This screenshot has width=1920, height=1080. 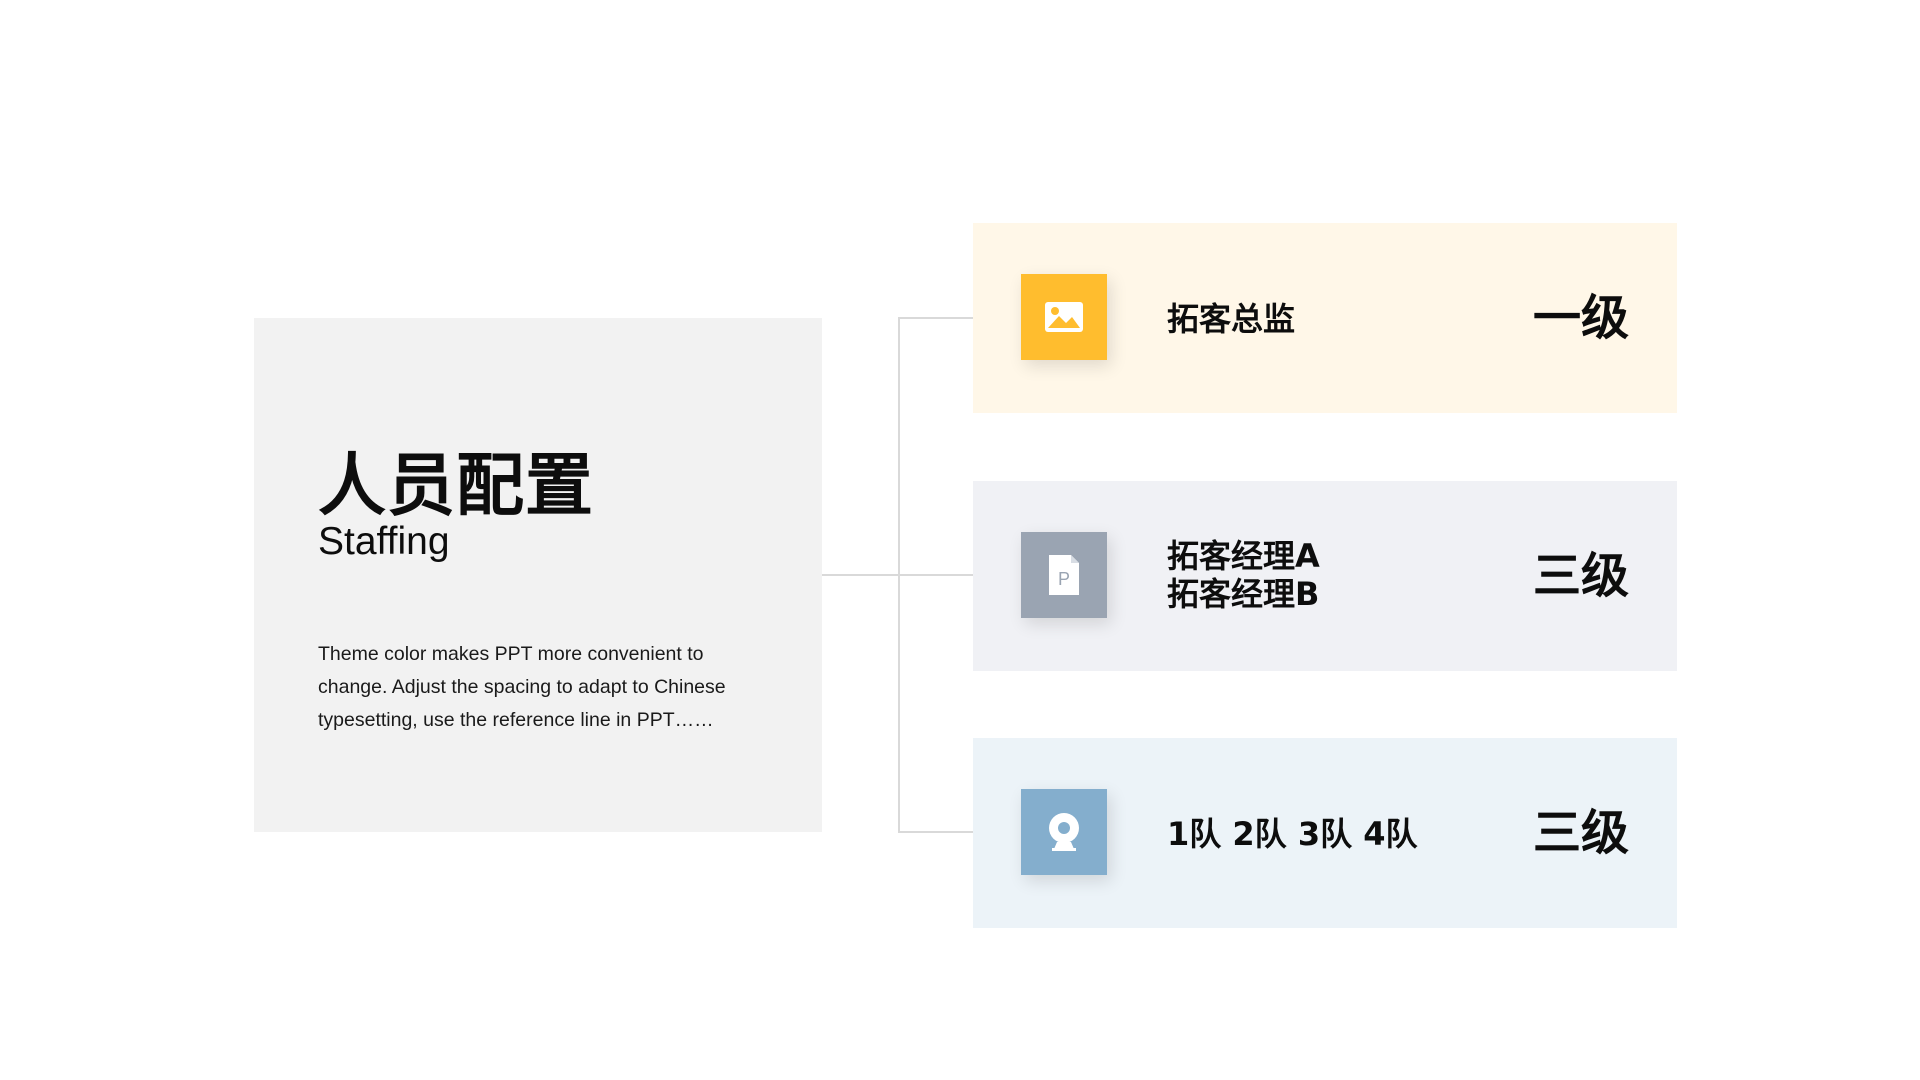 I want to click on panel-subtitle: Staffing, so click(x=384, y=541).